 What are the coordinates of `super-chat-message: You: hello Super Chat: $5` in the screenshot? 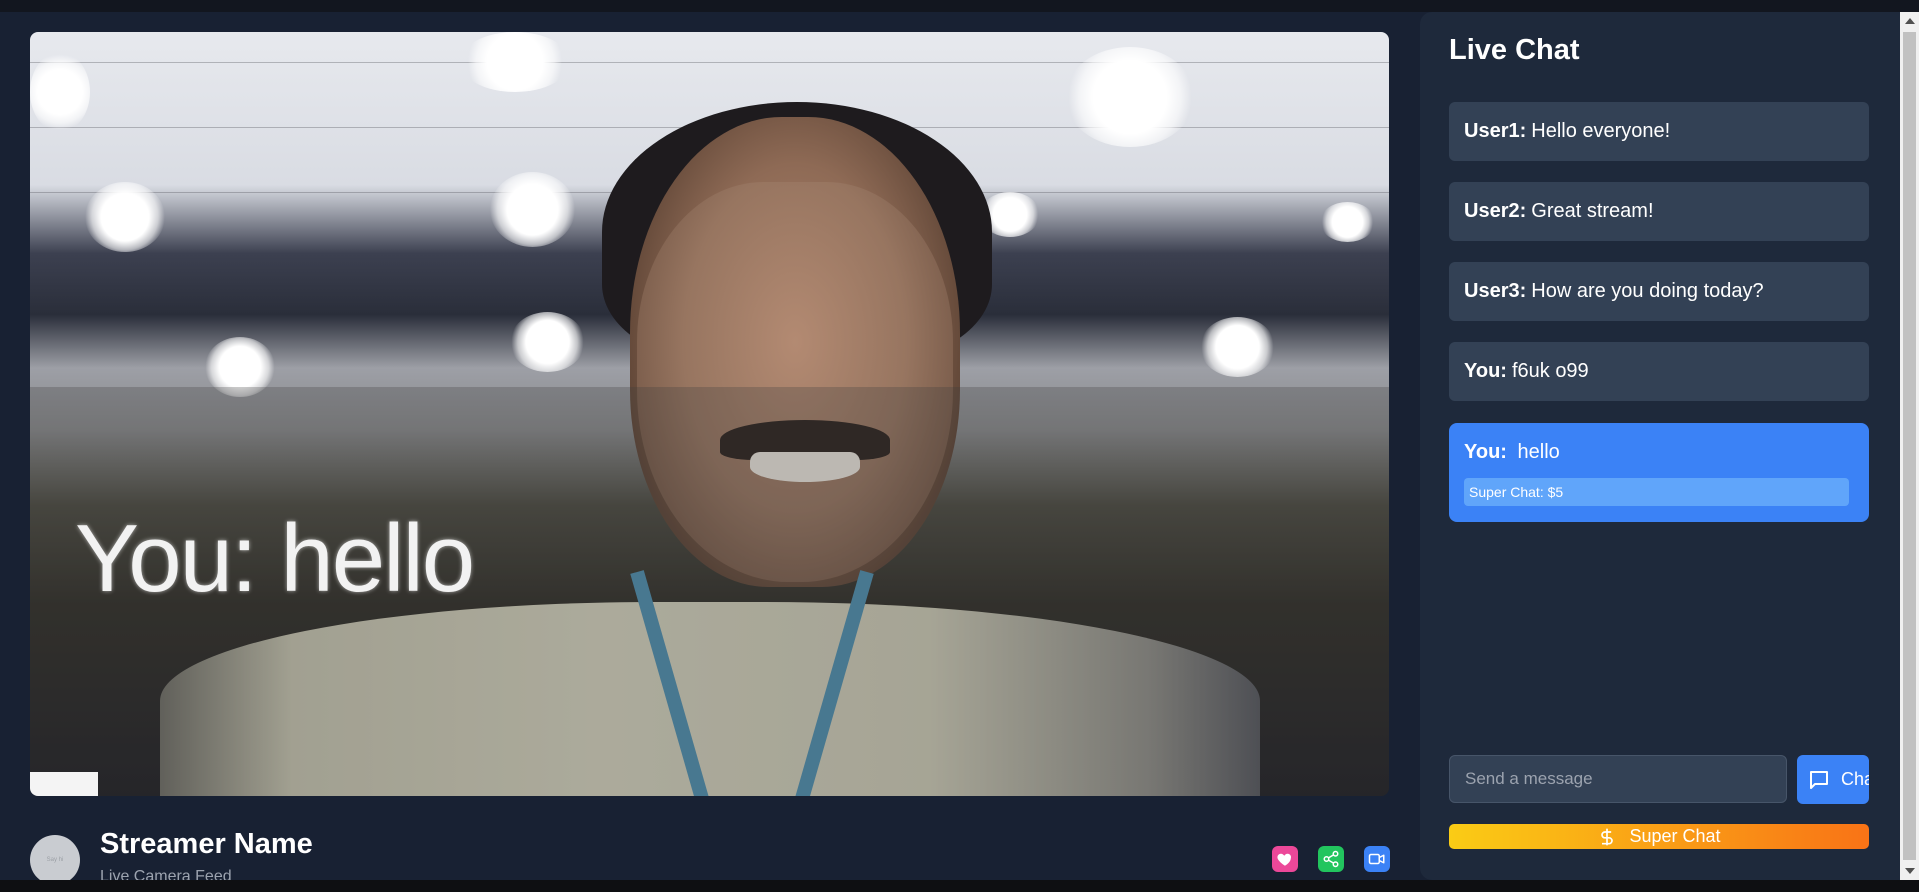 It's located at (1659, 472).